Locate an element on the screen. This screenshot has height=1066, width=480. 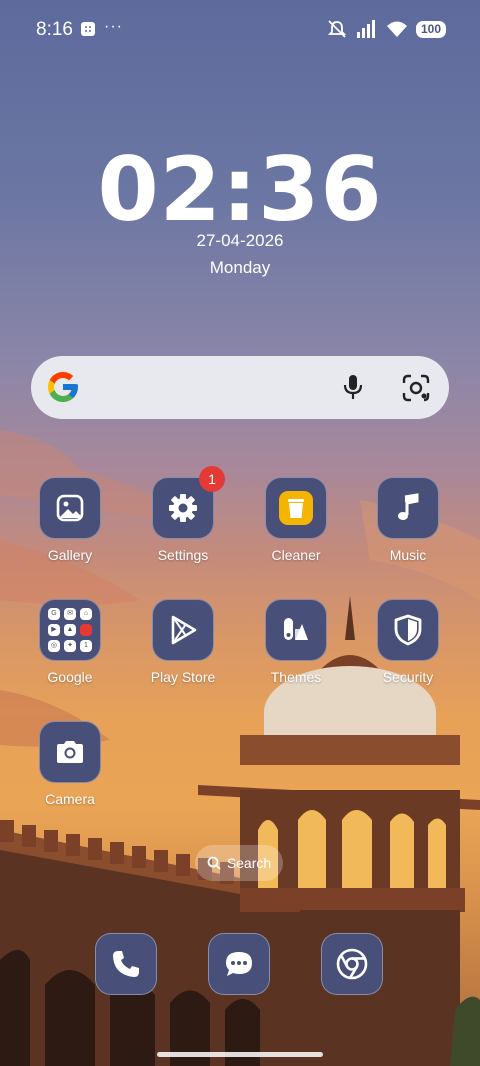
clock-weekday: Monday is located at coordinates (240, 268).